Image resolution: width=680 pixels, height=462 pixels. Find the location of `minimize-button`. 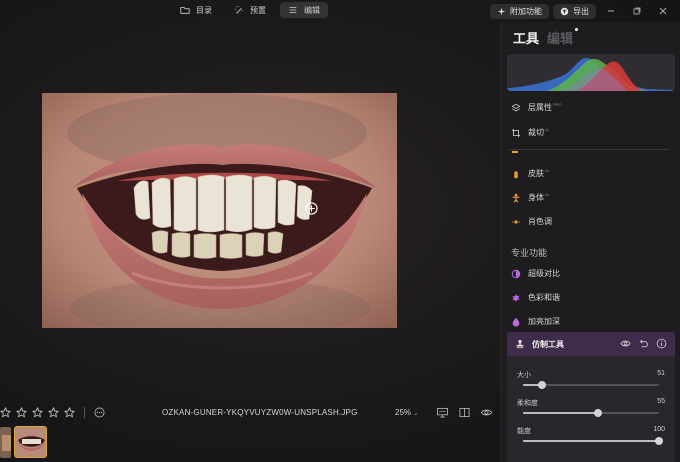

minimize-button is located at coordinates (611, 11).